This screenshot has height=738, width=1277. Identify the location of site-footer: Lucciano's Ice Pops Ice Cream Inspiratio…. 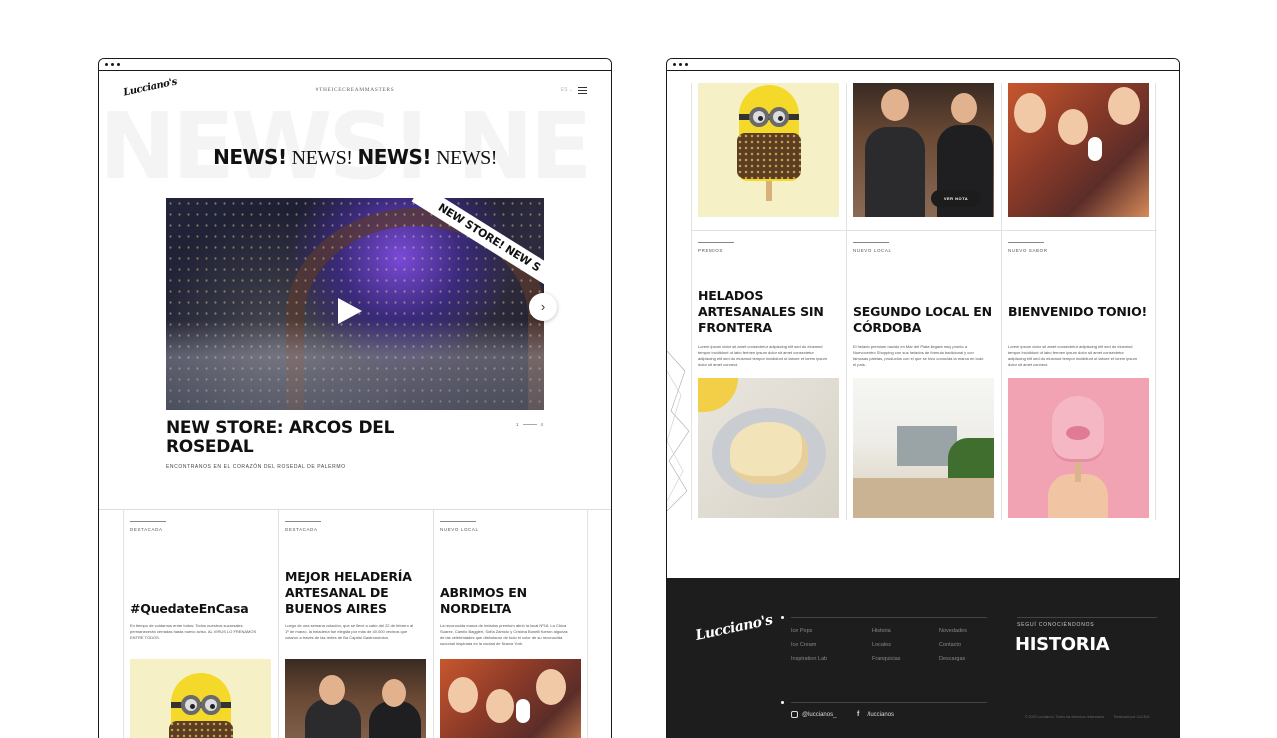
(923, 658).